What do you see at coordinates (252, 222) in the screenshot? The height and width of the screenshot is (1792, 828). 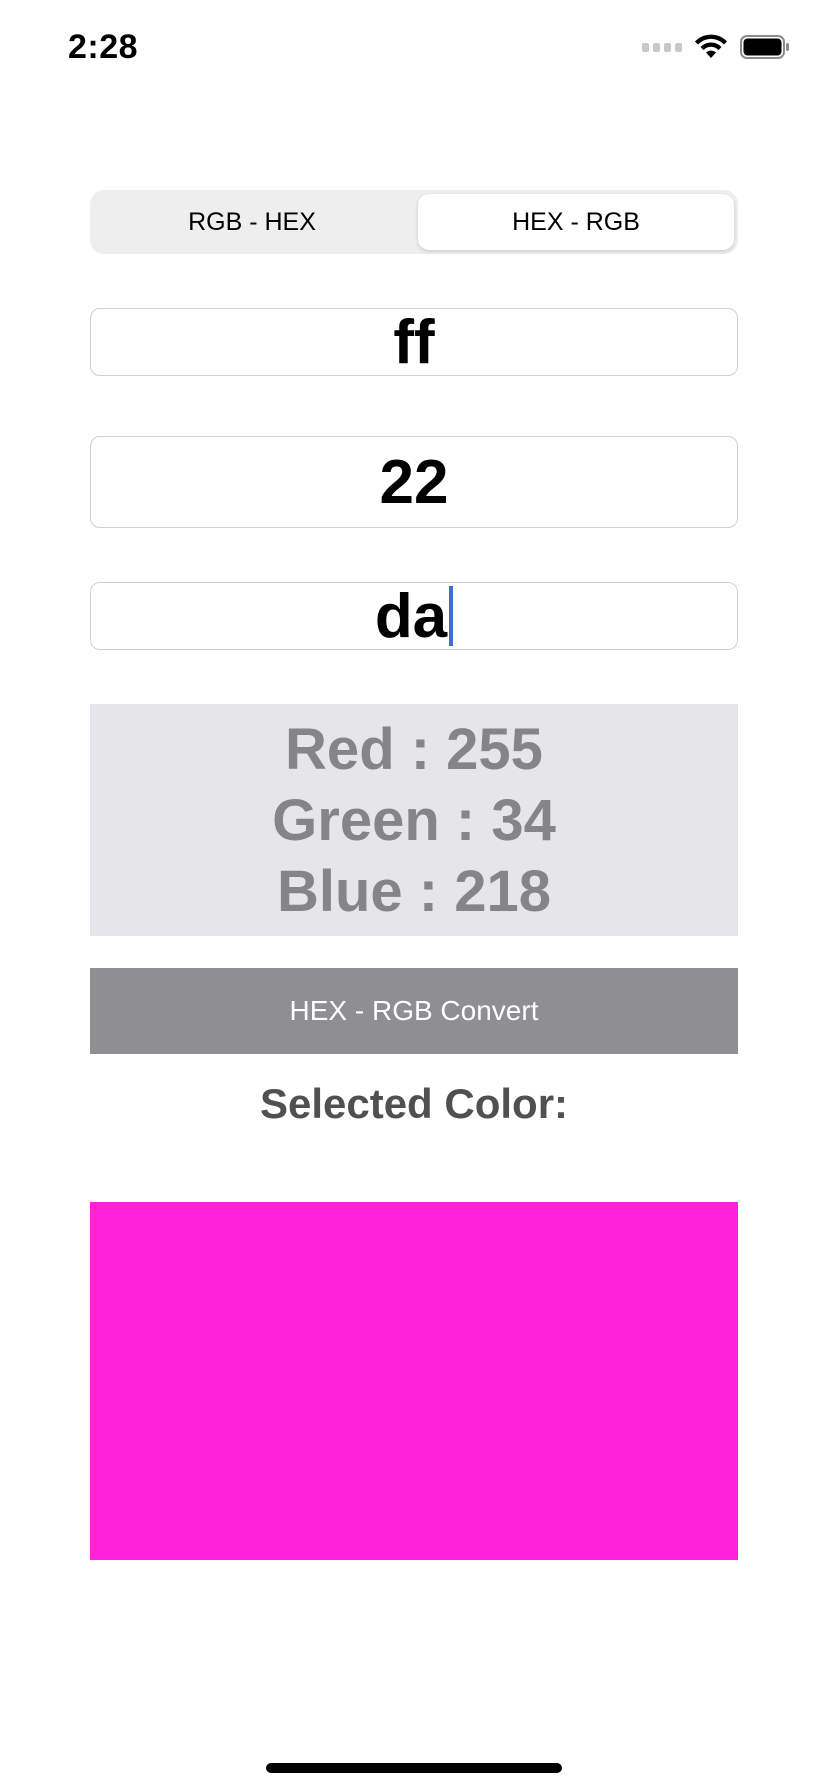 I see `segment-rgb-hex: RGB - HEX` at bounding box center [252, 222].